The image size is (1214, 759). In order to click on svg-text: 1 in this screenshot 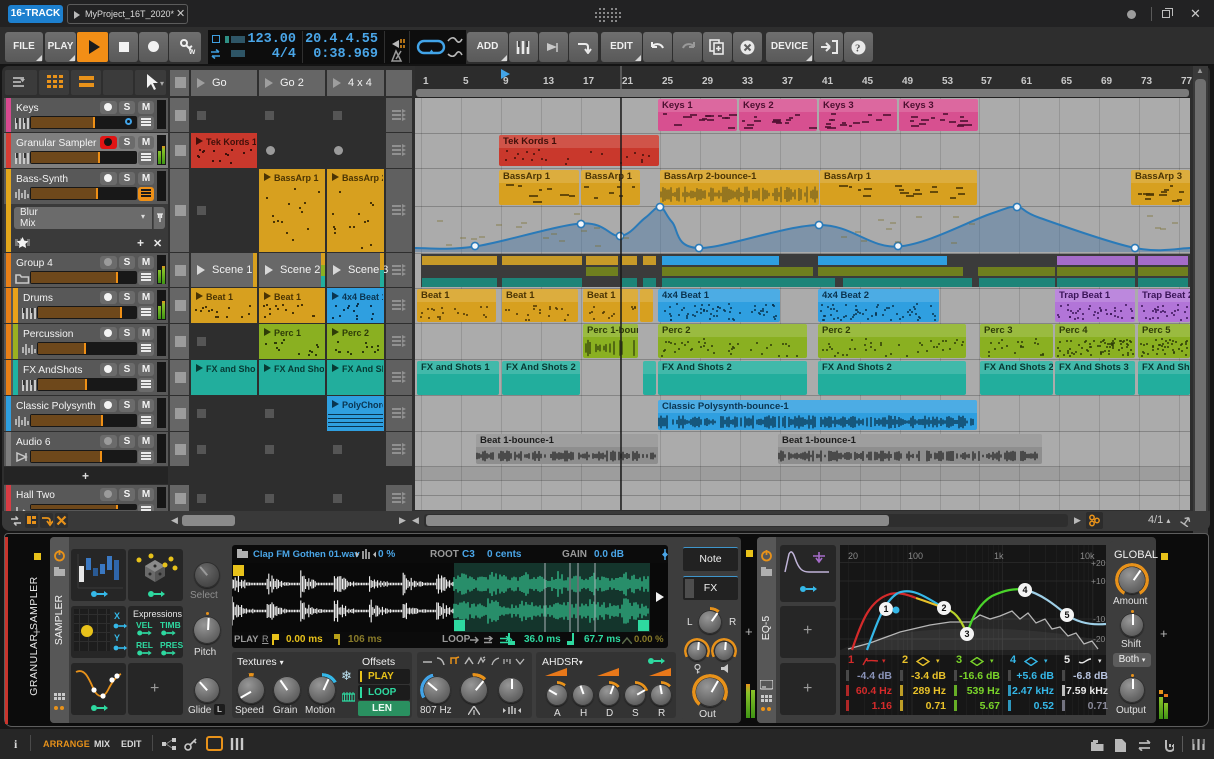, I will do `click(885, 609)`.